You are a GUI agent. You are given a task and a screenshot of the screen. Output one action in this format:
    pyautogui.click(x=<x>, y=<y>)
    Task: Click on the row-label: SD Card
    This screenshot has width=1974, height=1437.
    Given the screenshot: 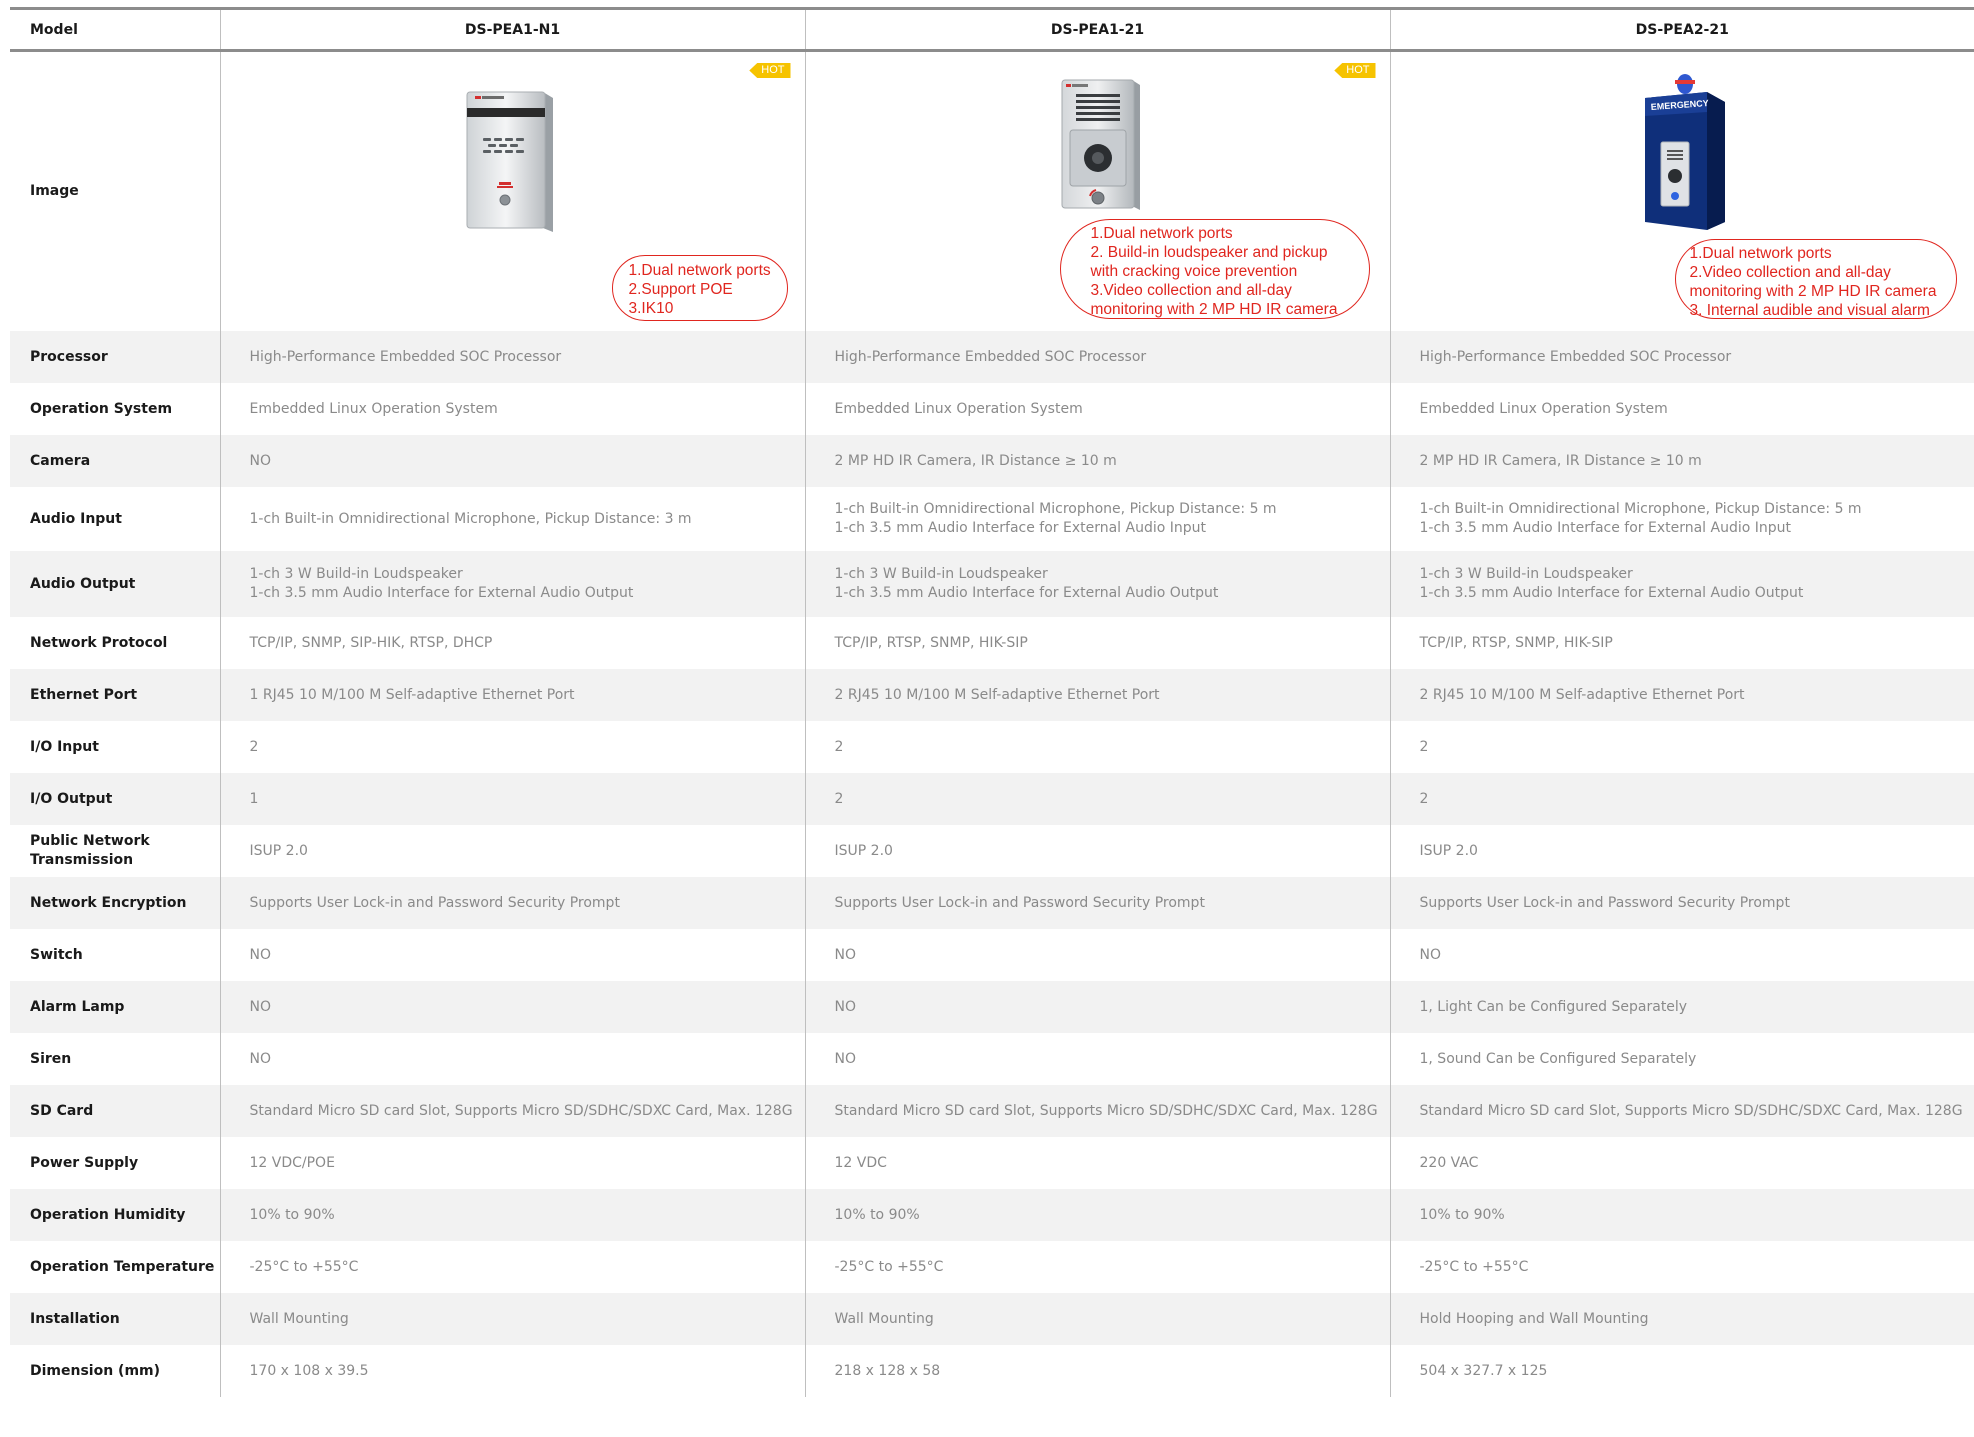 What is the action you would take?
    pyautogui.click(x=115, y=1111)
    